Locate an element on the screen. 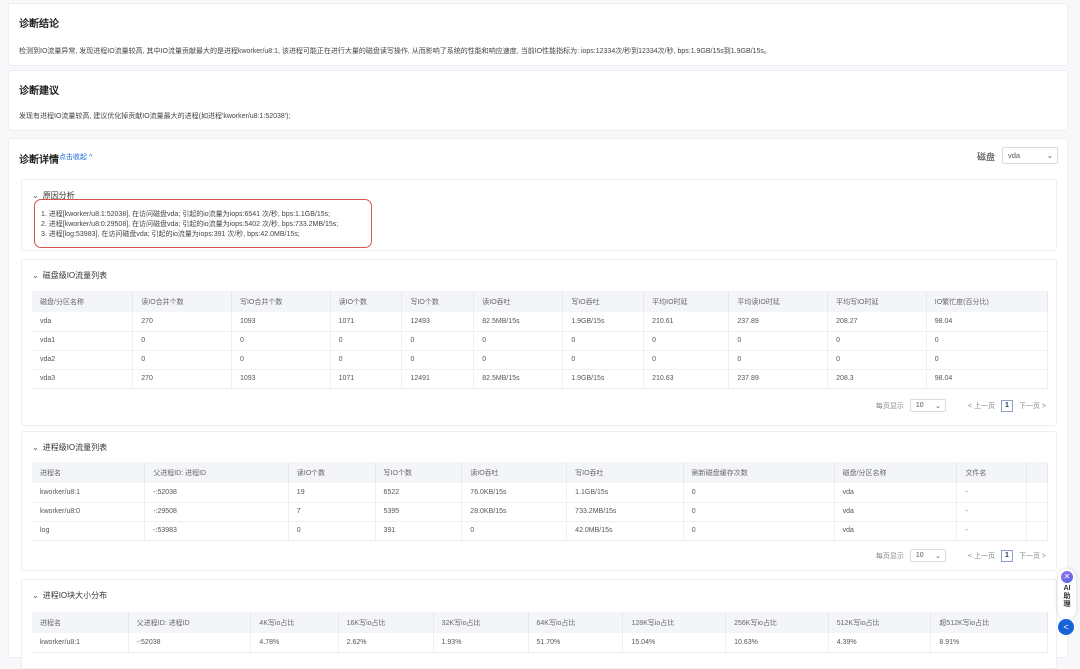 The width and height of the screenshot is (1080, 669). table-cell: 5395 is located at coordinates (419, 512).